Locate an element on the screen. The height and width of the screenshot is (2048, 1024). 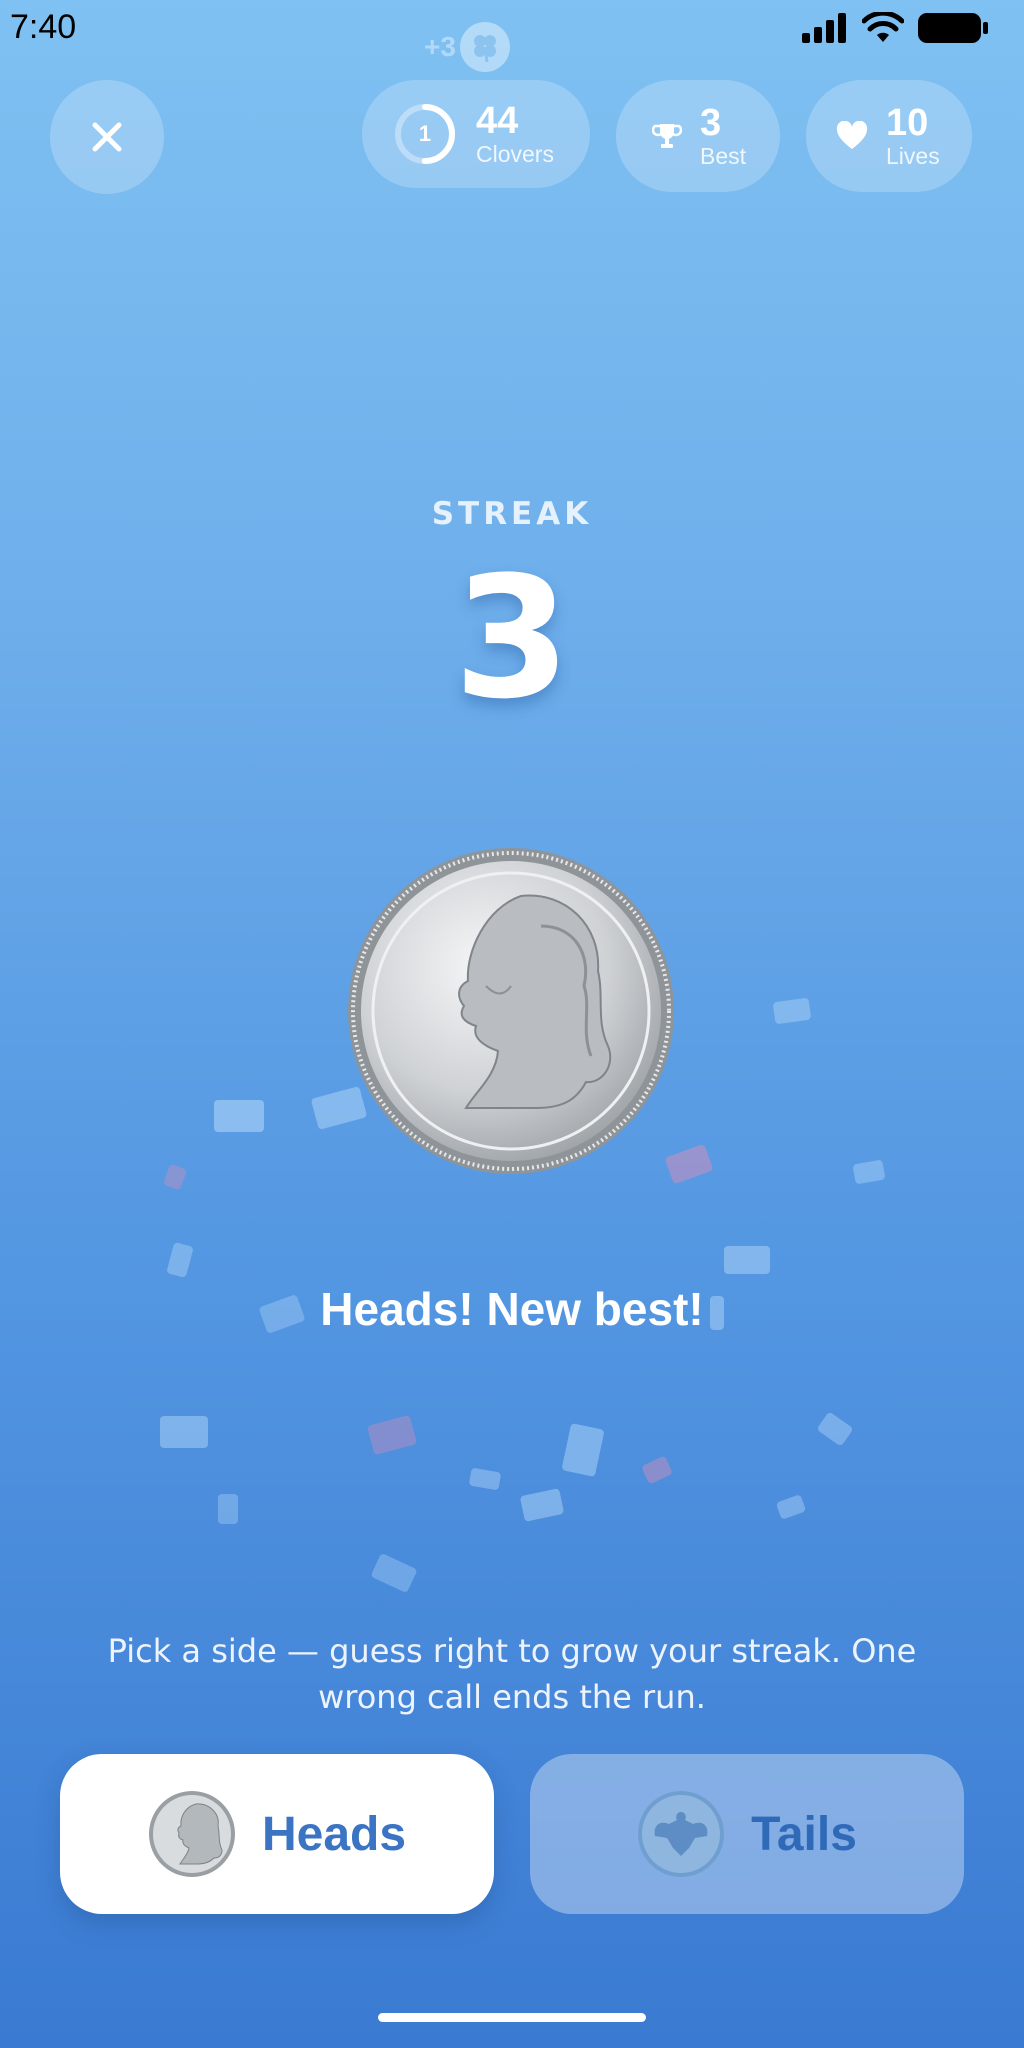
tails-coin-icon is located at coordinates (681, 1834).